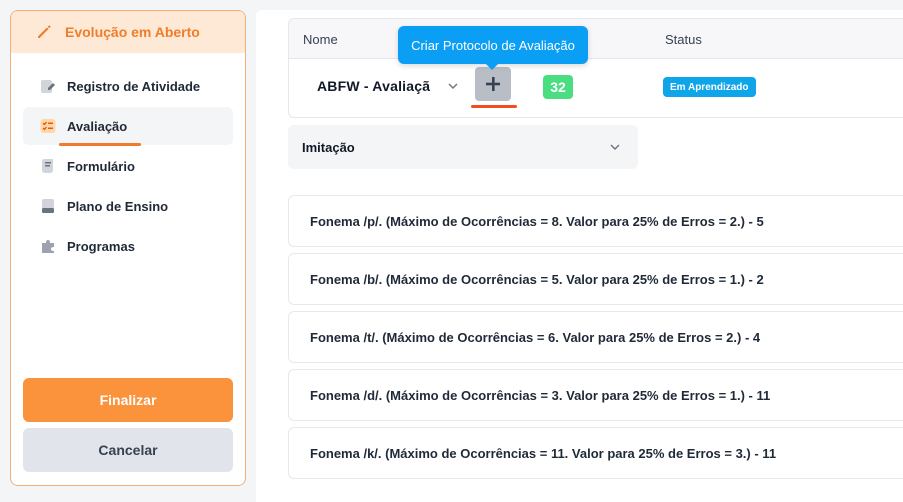 The image size is (903, 502). I want to click on checklist-icon, so click(48, 126).